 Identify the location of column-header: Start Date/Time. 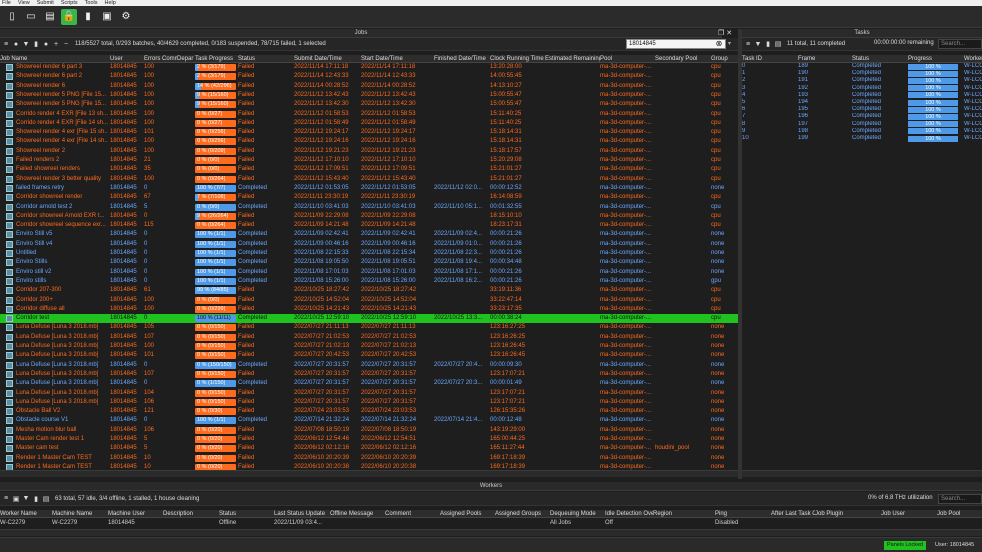
(397, 58).